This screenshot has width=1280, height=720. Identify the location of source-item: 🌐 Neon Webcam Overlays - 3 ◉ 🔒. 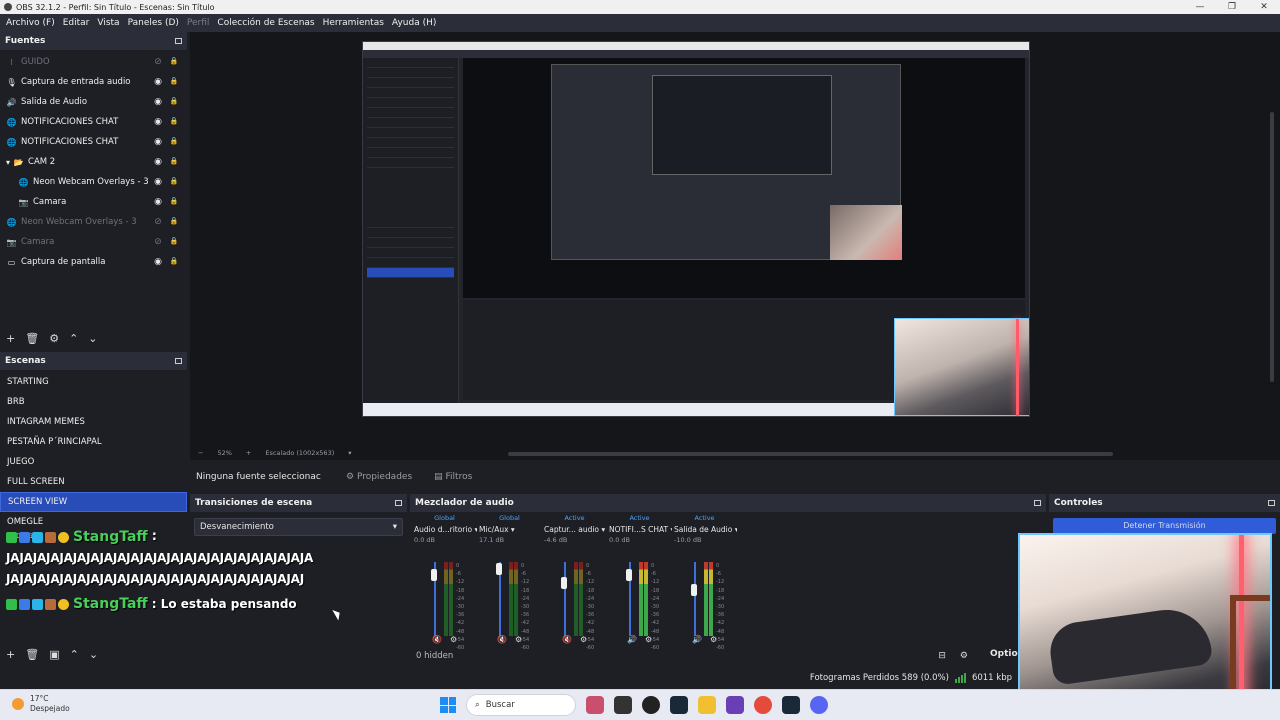
(93, 182).